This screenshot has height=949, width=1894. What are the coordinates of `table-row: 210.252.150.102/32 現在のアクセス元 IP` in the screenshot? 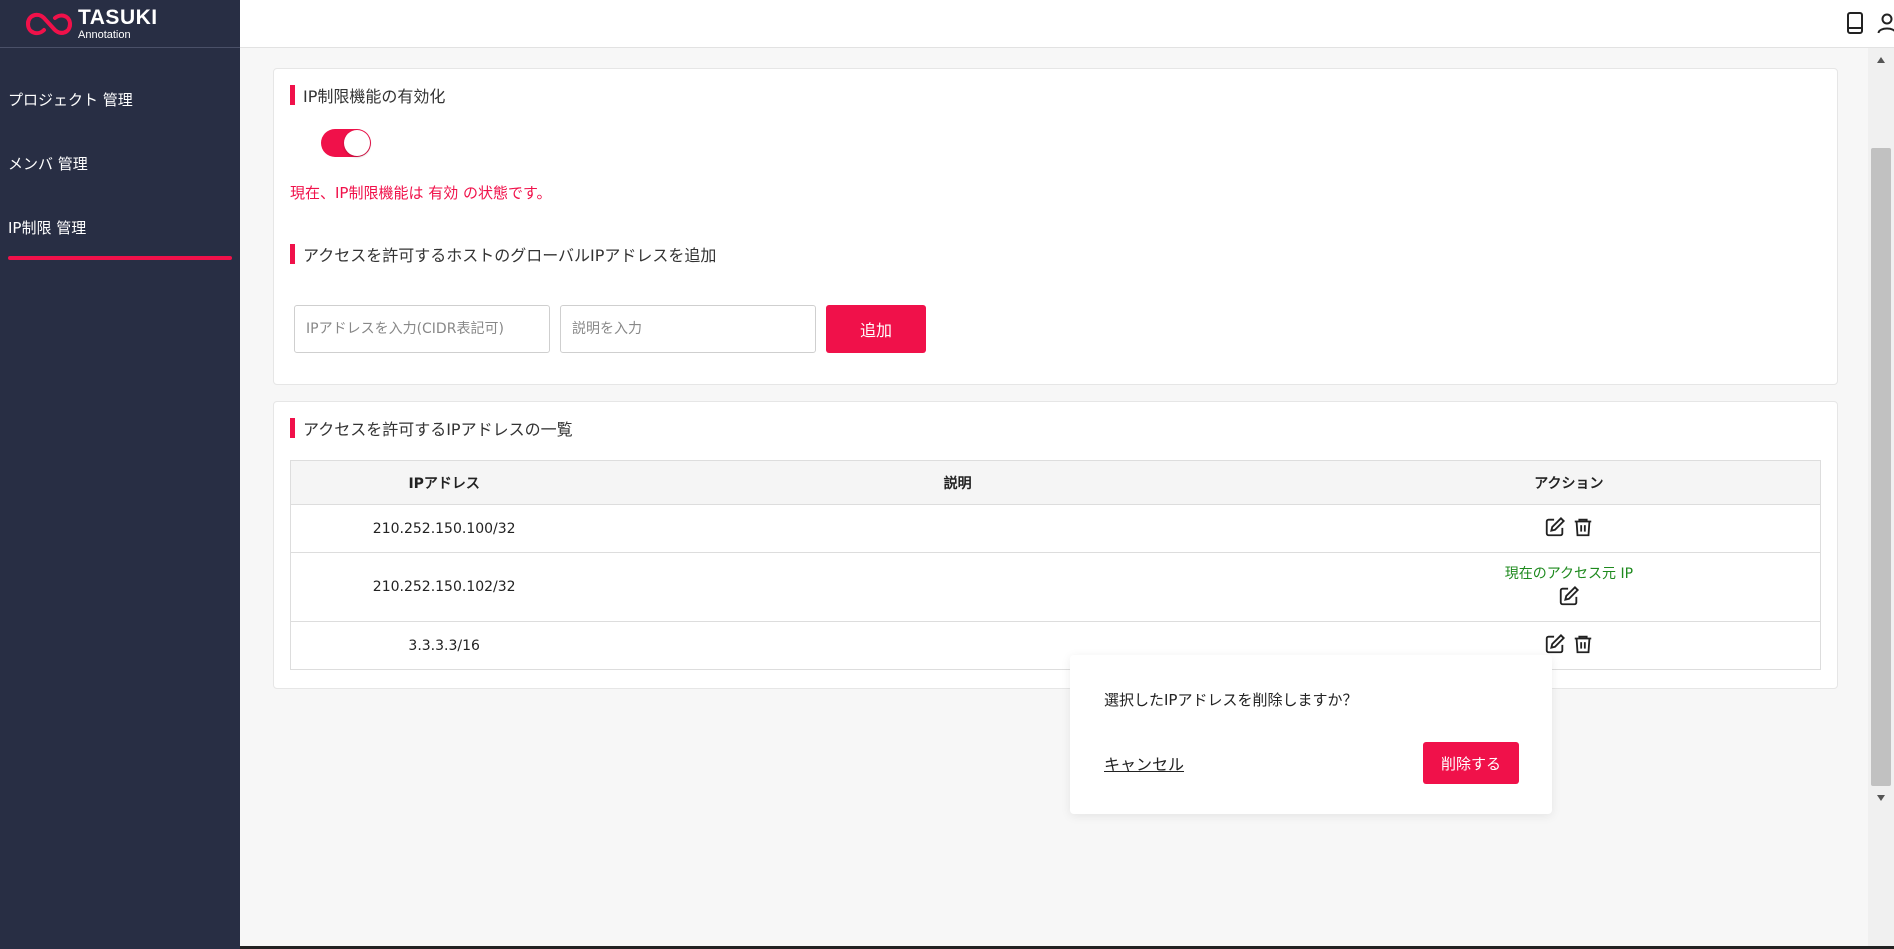 It's located at (1055, 587).